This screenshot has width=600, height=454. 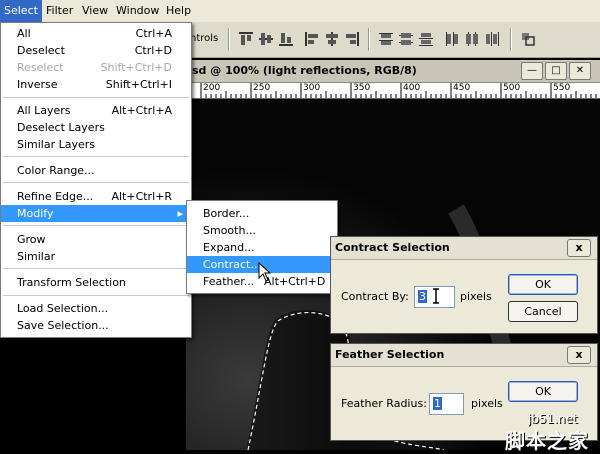 I want to click on menu-item-label: Modify, so click(x=35, y=213).